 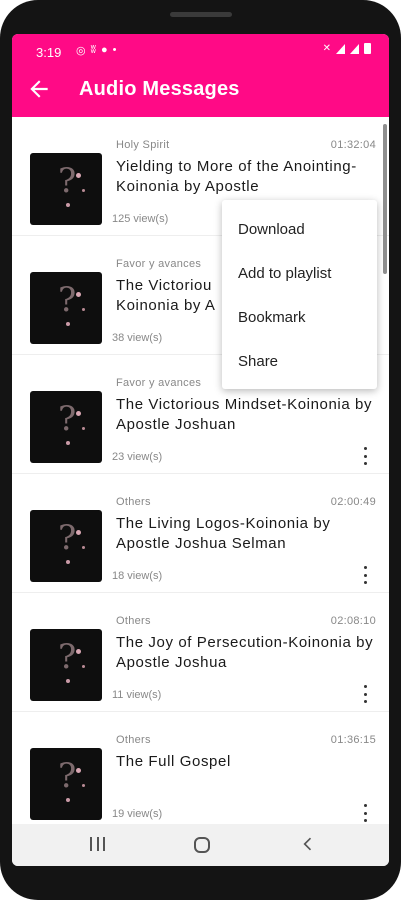 What do you see at coordinates (97, 844) in the screenshot?
I see `recent-apps-icon` at bounding box center [97, 844].